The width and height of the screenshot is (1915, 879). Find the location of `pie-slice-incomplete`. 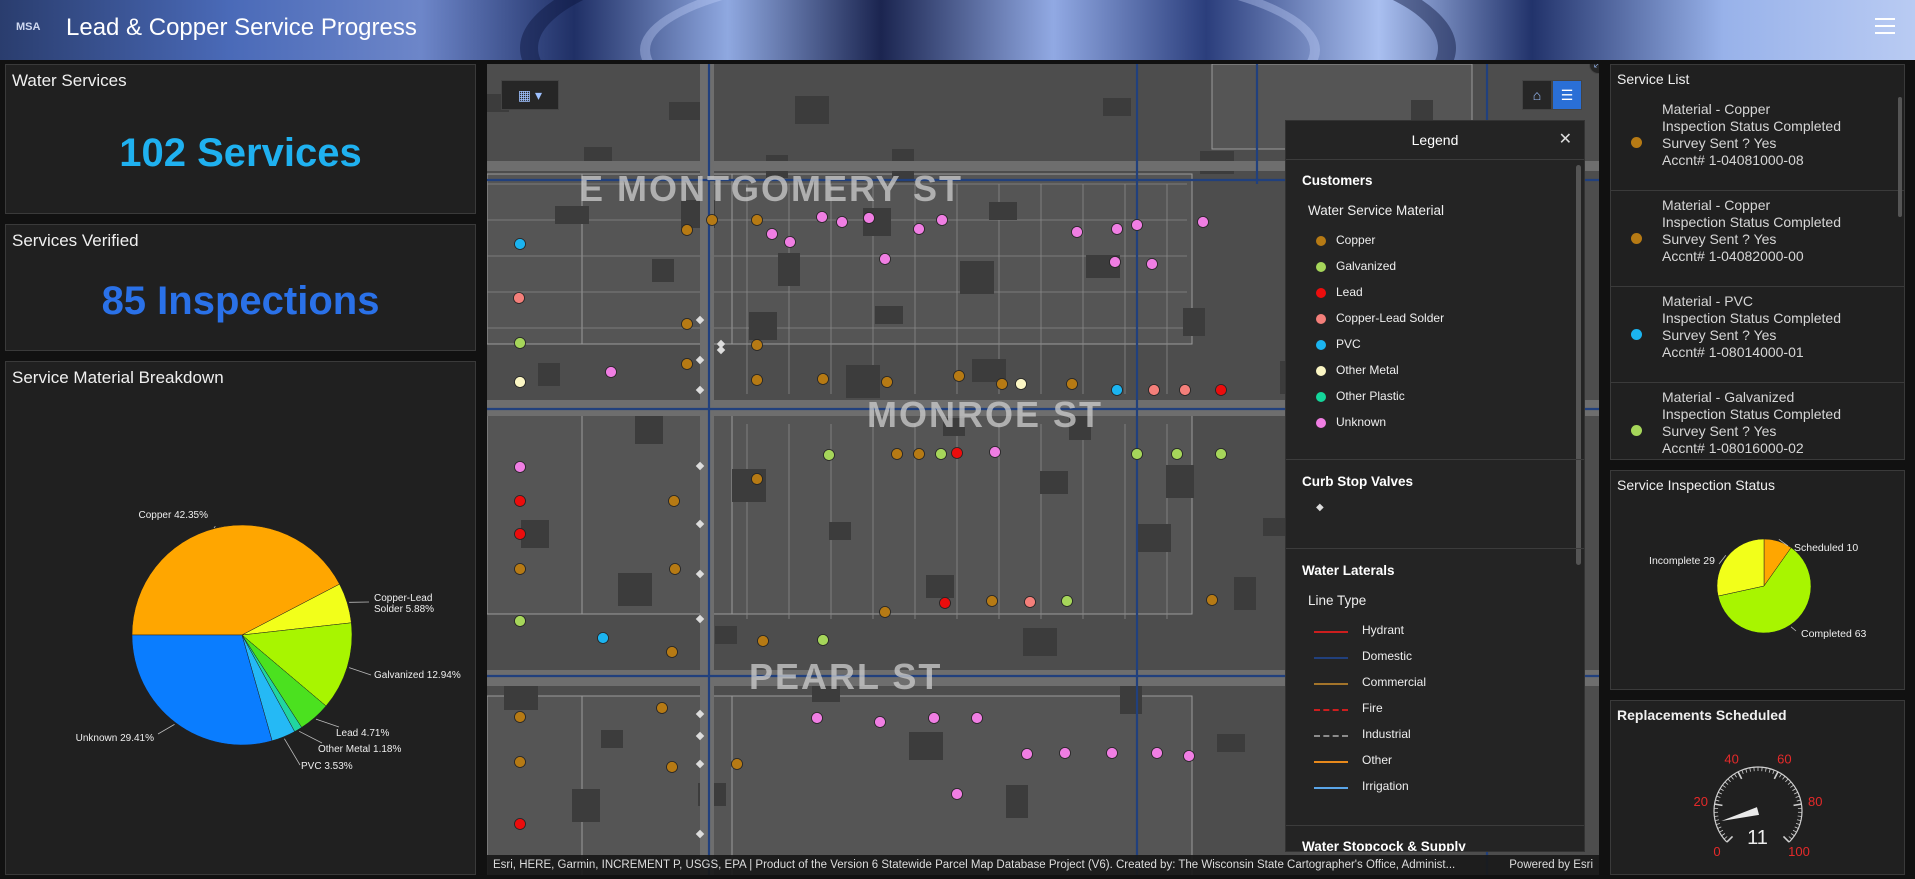

pie-slice-incomplete is located at coordinates (1740, 567).